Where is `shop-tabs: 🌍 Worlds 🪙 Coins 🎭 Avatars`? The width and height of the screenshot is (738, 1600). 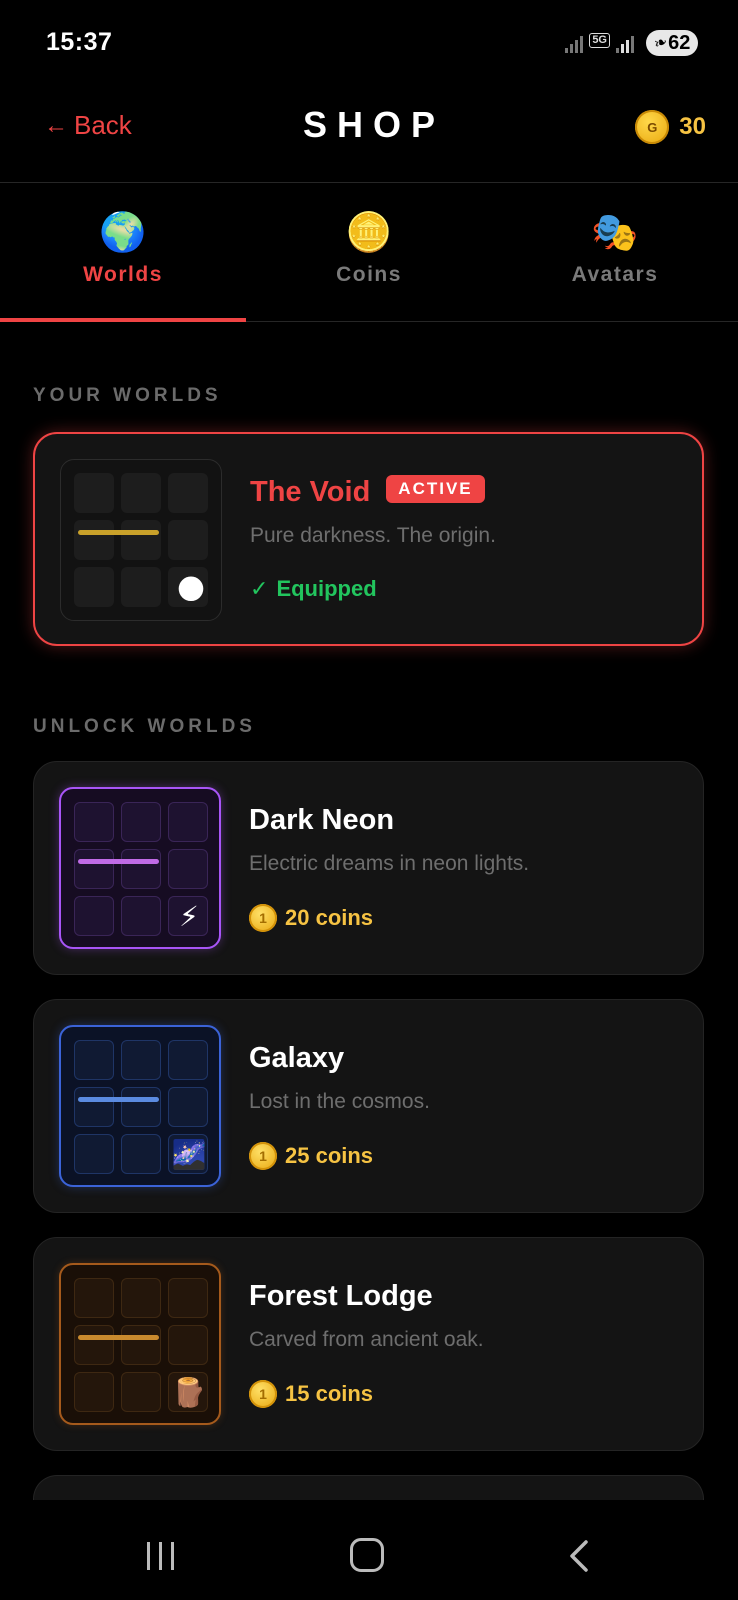 shop-tabs: 🌍 Worlds 🪙 Coins 🎭 Avatars is located at coordinates (369, 252).